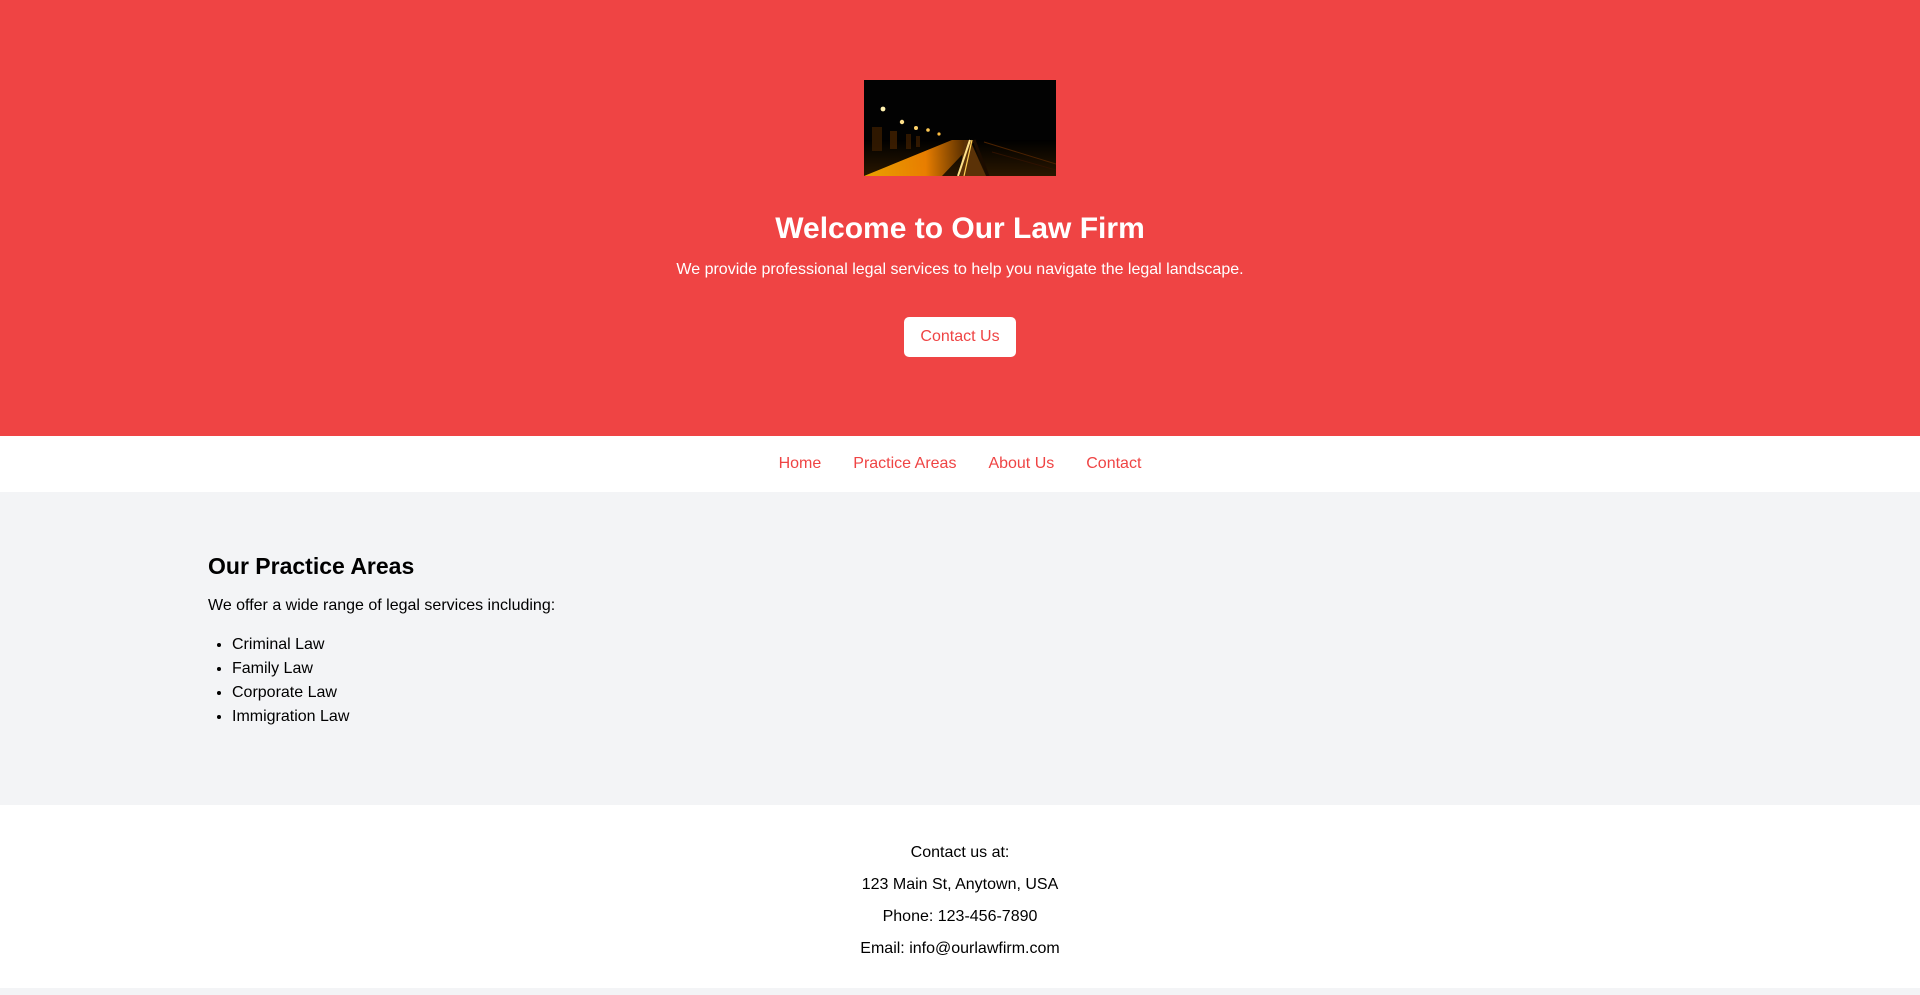 The width and height of the screenshot is (1920, 995). Describe the element at coordinates (960, 128) in the screenshot. I see `hero-night-road-image` at that location.